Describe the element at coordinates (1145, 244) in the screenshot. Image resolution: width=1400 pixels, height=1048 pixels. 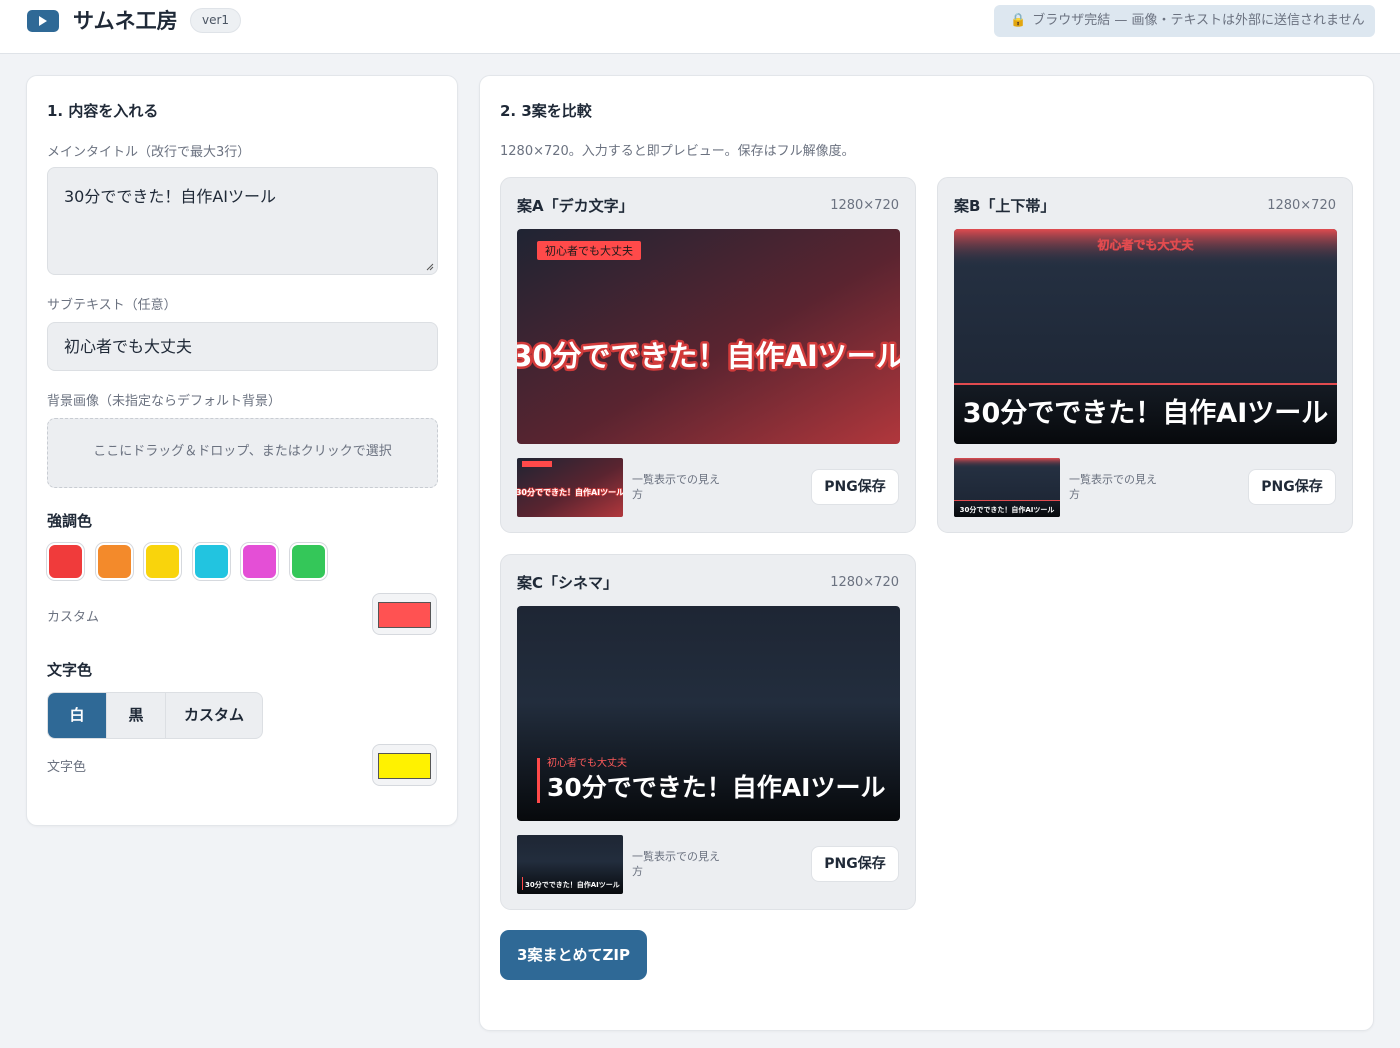
I see `variant-b-badge: 初心者でも大丈夫` at that location.